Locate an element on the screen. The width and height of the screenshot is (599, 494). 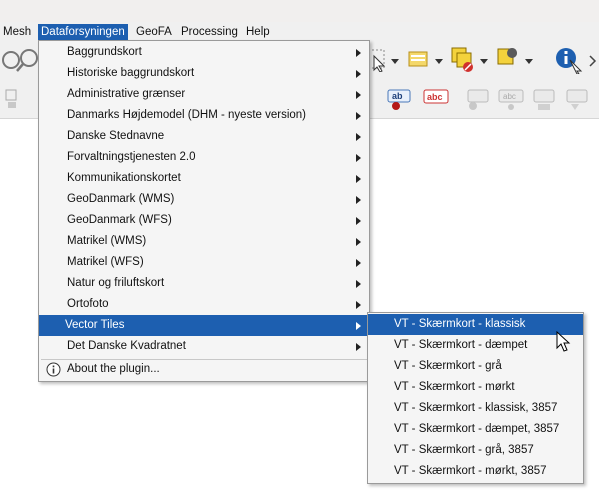
menu-item-vector-tiles: Vector Tiles is located at coordinates (203, 325).